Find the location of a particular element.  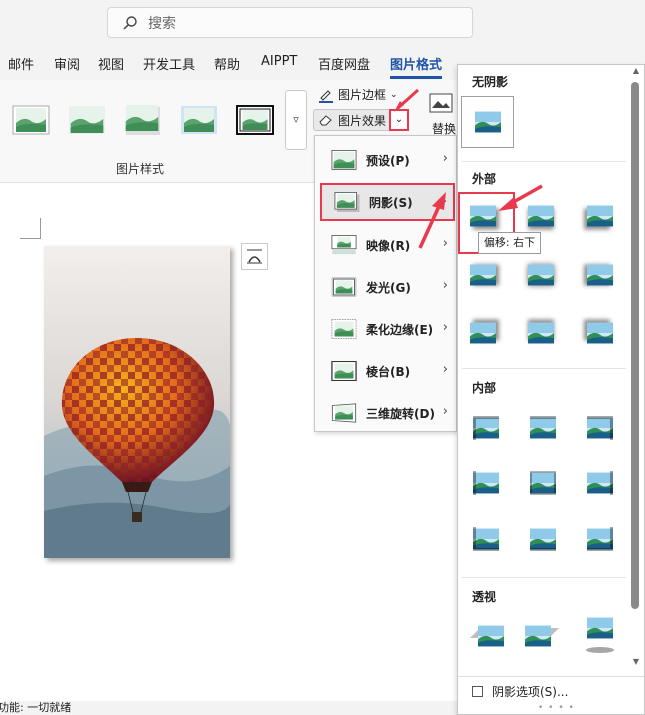

shadow-outer-offset-right is located at coordinates (483, 275).